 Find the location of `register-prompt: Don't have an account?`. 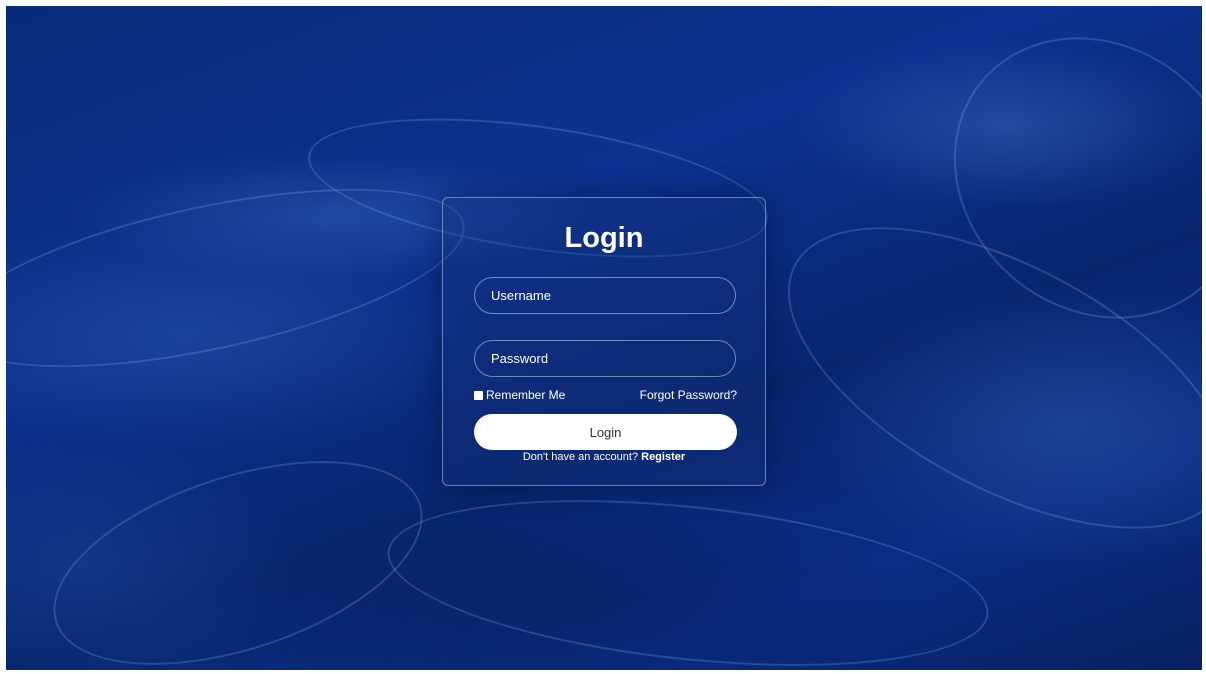

register-prompt: Don't have an account? is located at coordinates (582, 457).